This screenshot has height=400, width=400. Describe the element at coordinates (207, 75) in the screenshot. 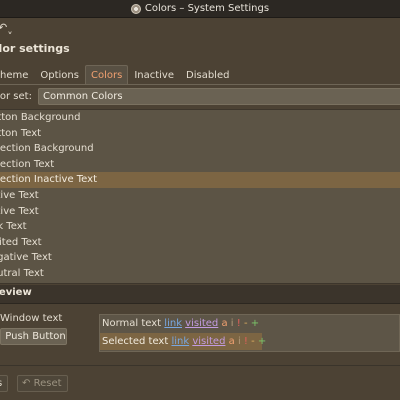

I see `tab-disabled: Disabled` at that location.